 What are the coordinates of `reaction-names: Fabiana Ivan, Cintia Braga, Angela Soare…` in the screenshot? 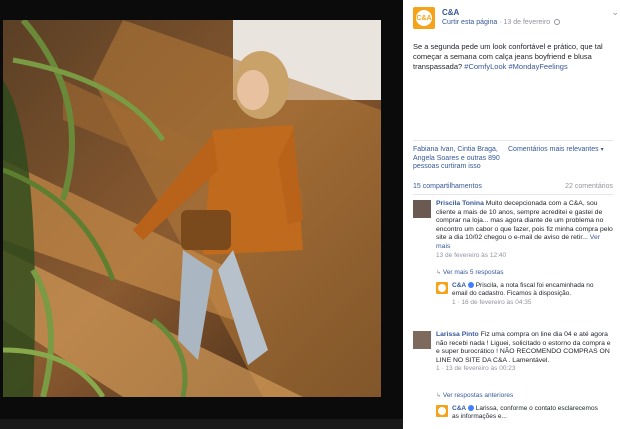 It's located at (459, 159).